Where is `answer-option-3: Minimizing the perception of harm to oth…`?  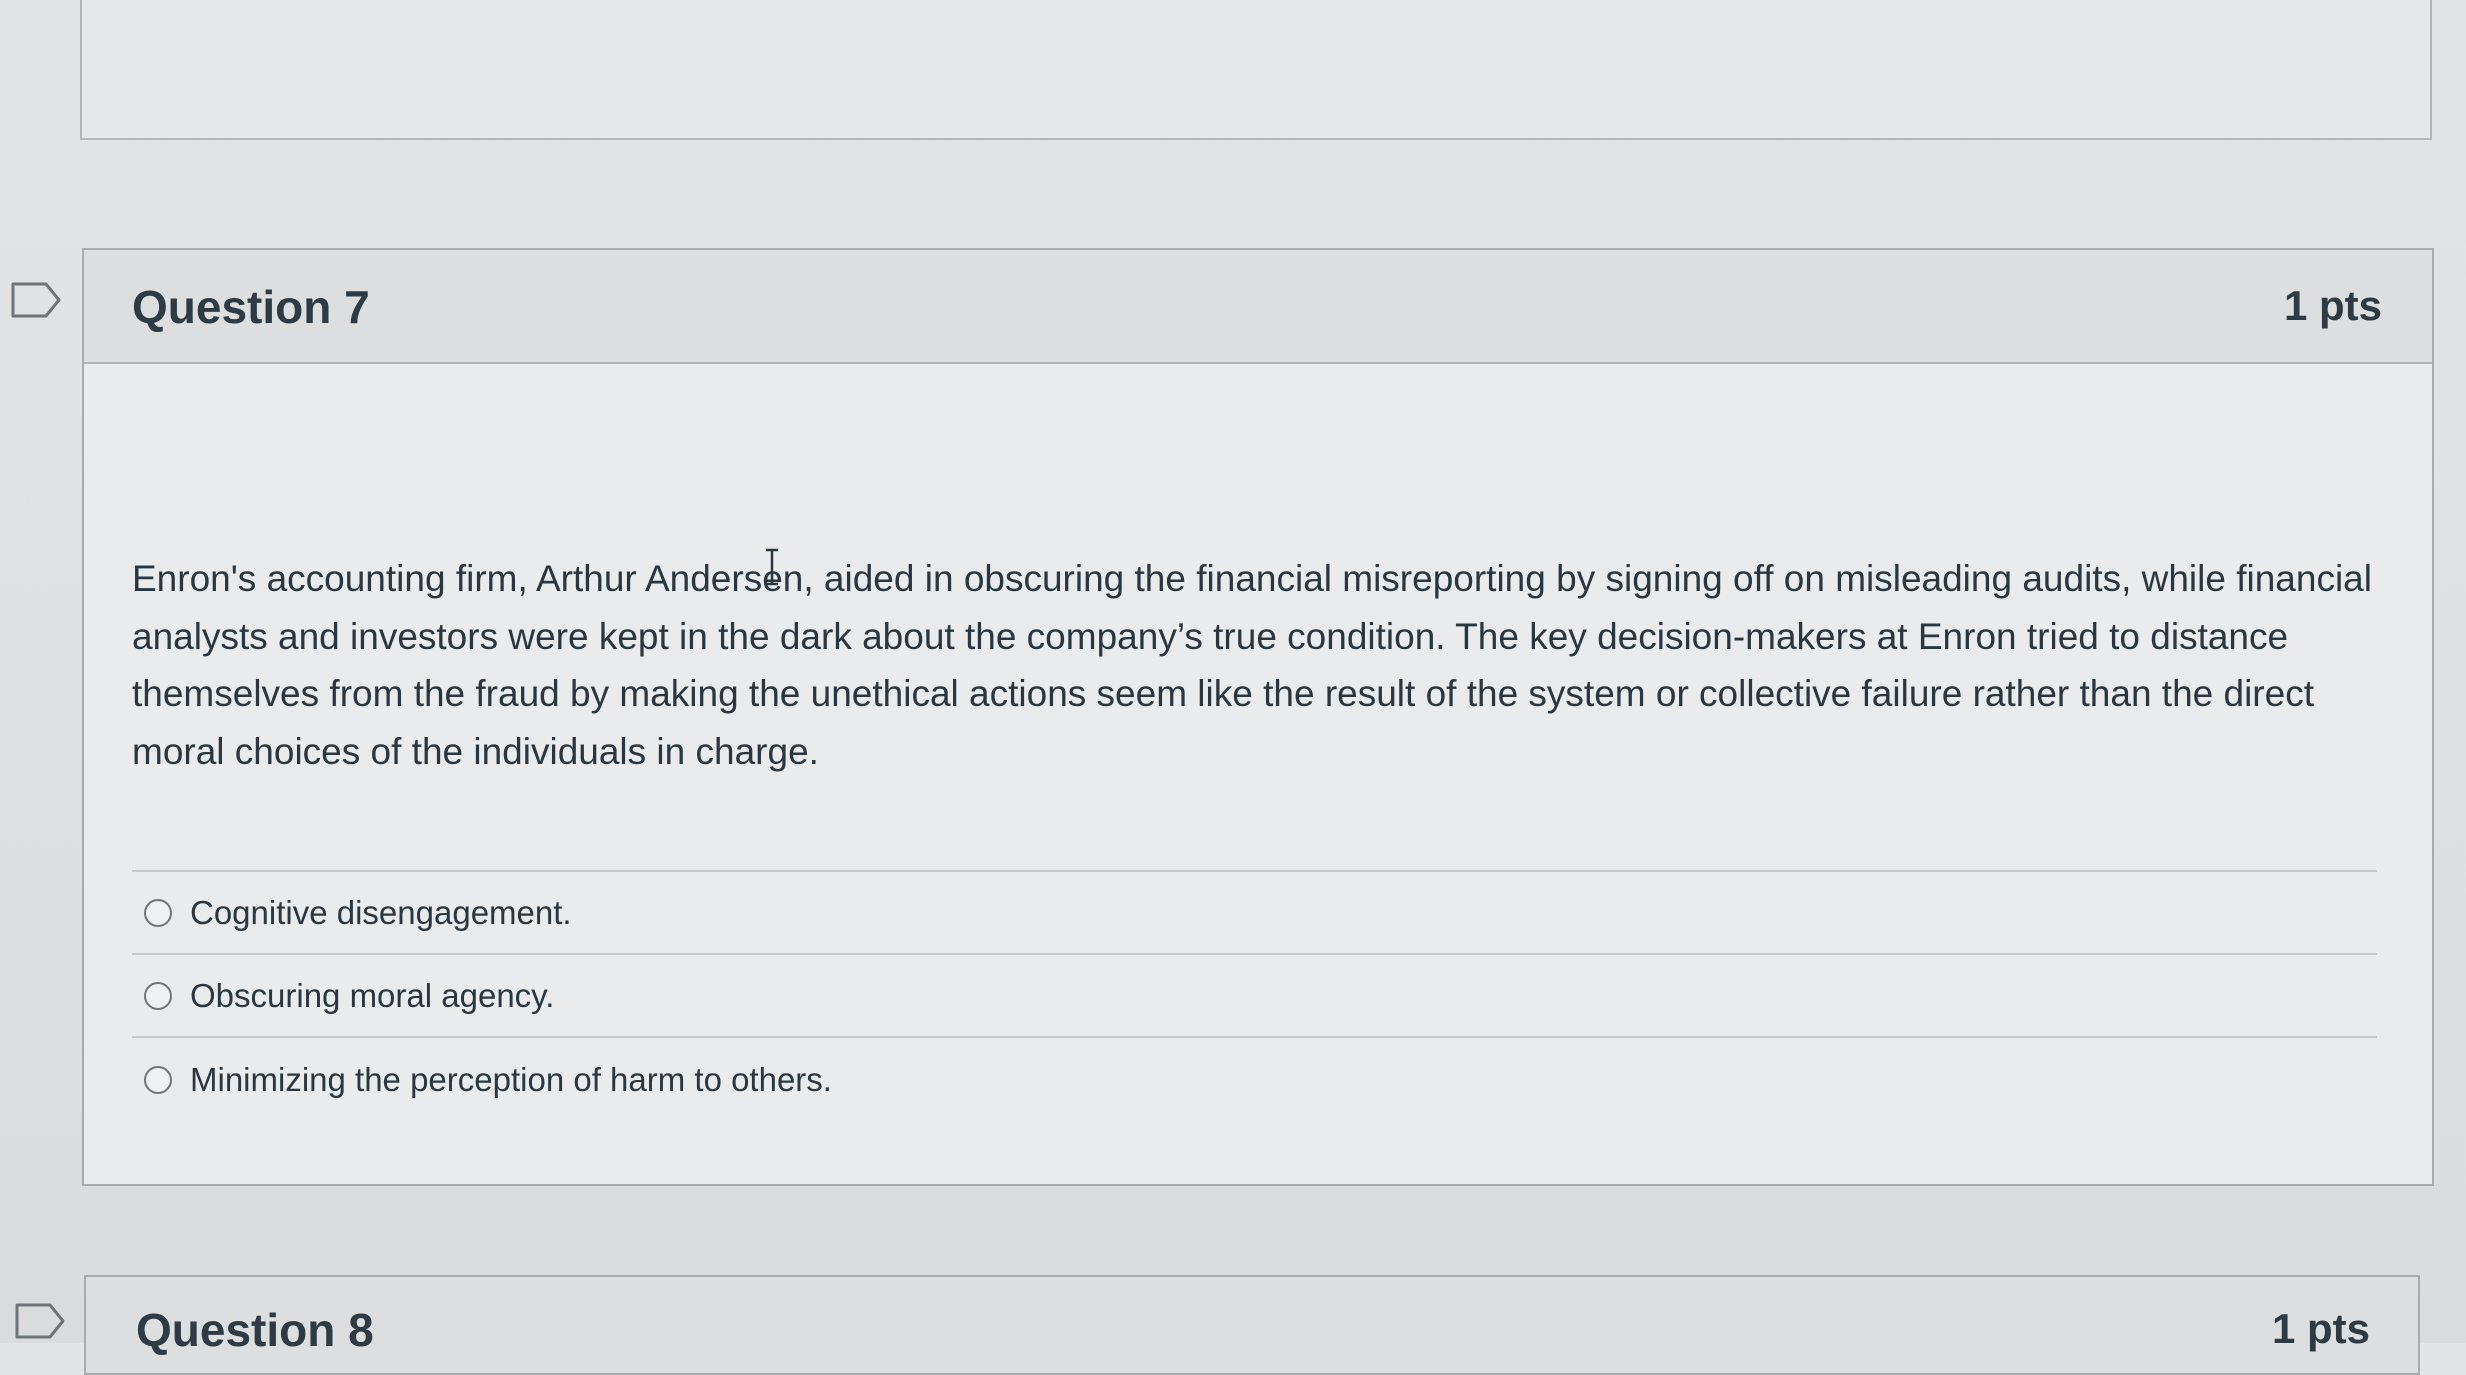
answer-option-3: Minimizing the perception of harm to oth… is located at coordinates (1254, 1079).